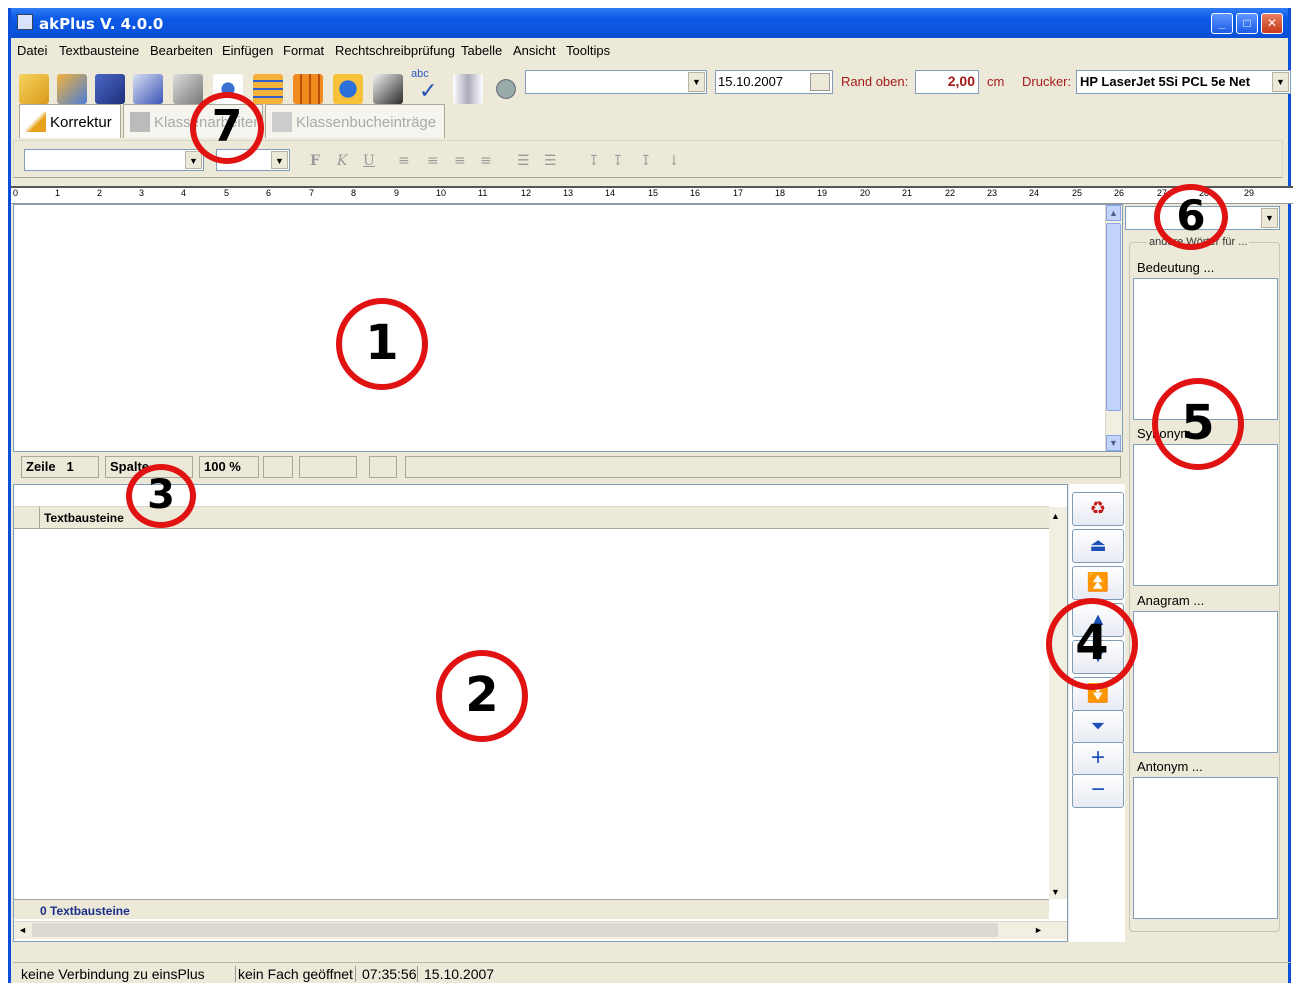  I want to click on ruler-tick: 25, so click(1077, 193).